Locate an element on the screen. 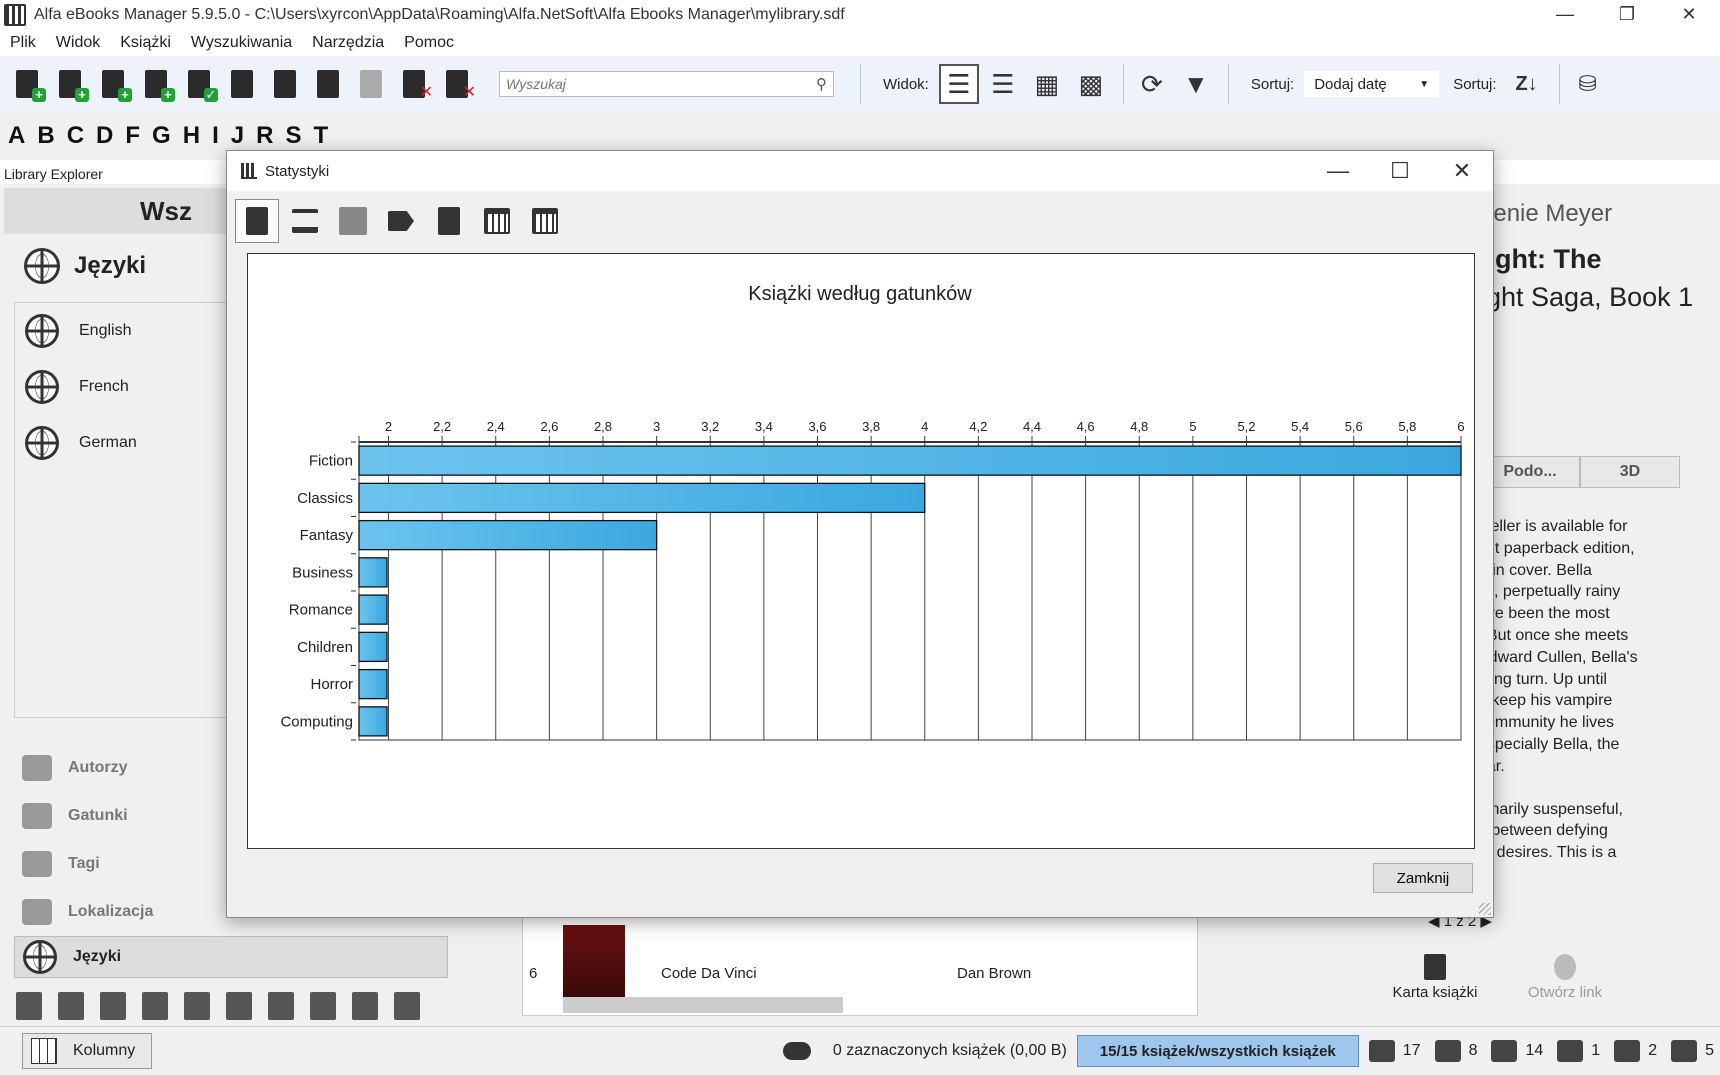  letter-f: F is located at coordinates (132, 136).